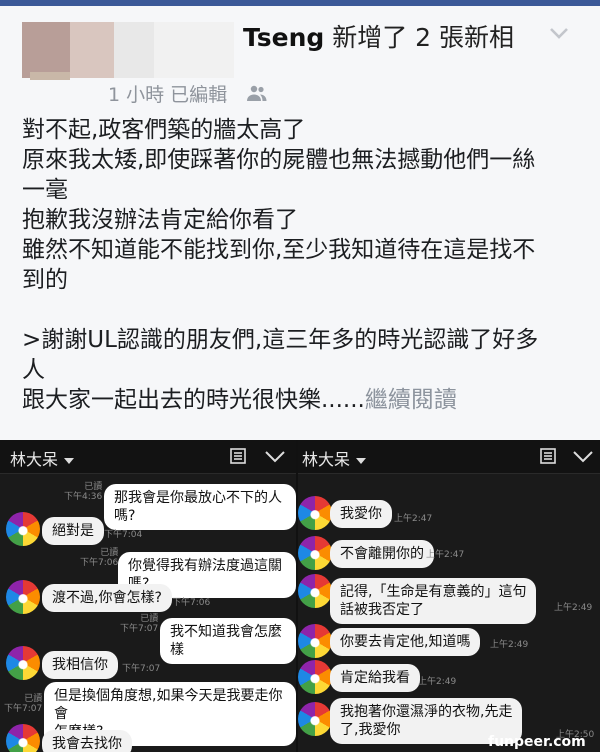 The height and width of the screenshot is (752, 600). Describe the element at coordinates (283, 37) in the screenshot. I see `author-name: Tseng` at that location.